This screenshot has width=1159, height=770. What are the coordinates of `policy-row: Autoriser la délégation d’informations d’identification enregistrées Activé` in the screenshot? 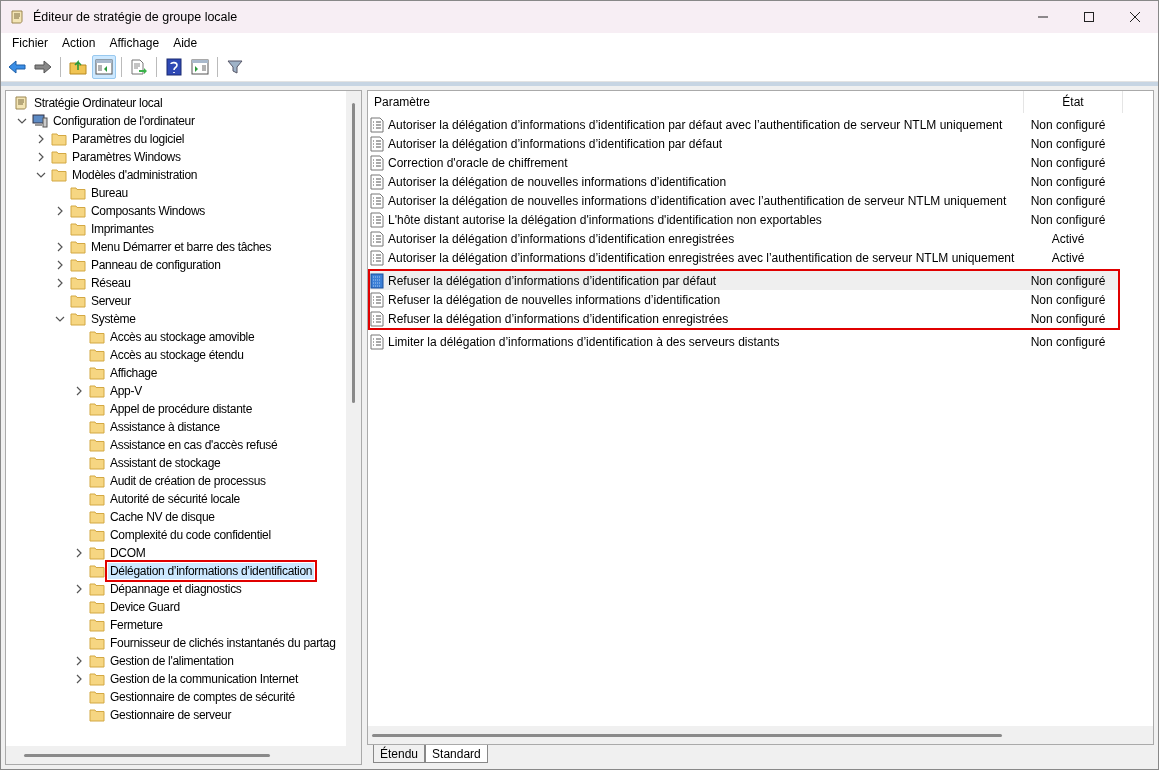 It's located at (744, 238).